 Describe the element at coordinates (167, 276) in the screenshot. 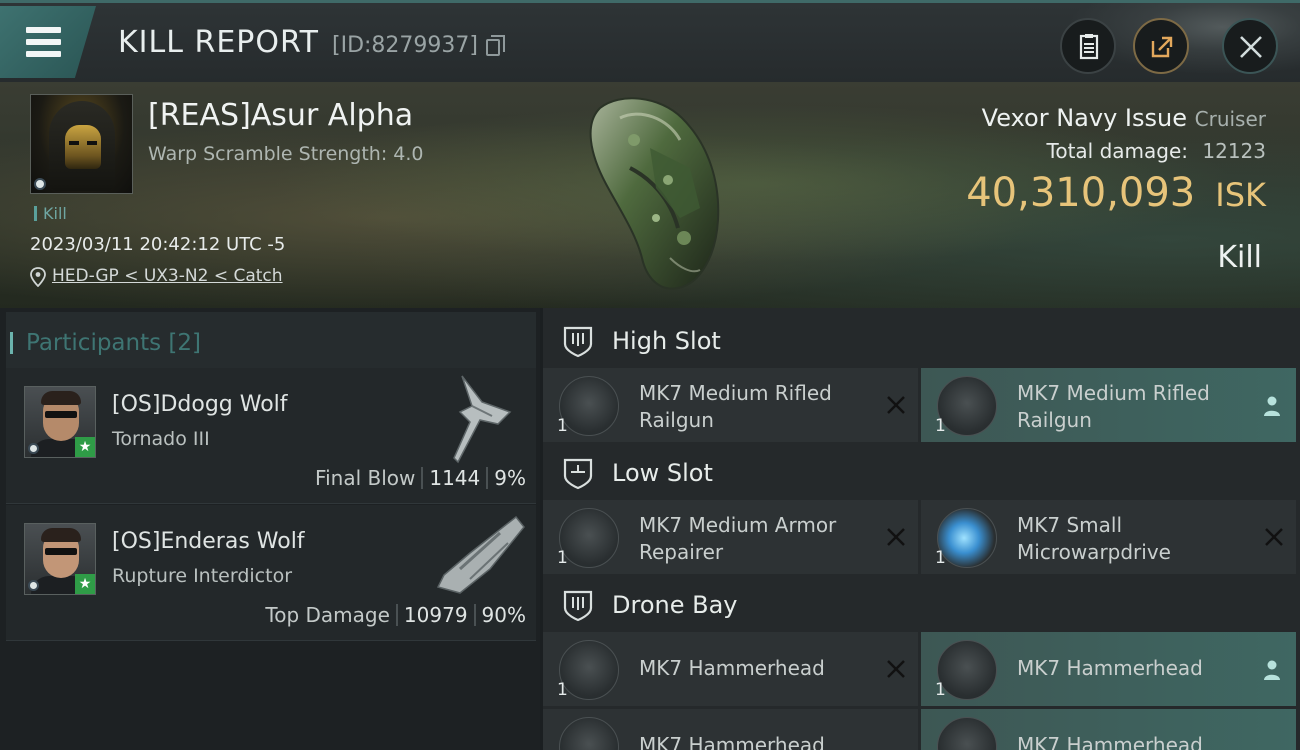

I see `location-link: HED-GP < UX3-N2 < Catch` at that location.